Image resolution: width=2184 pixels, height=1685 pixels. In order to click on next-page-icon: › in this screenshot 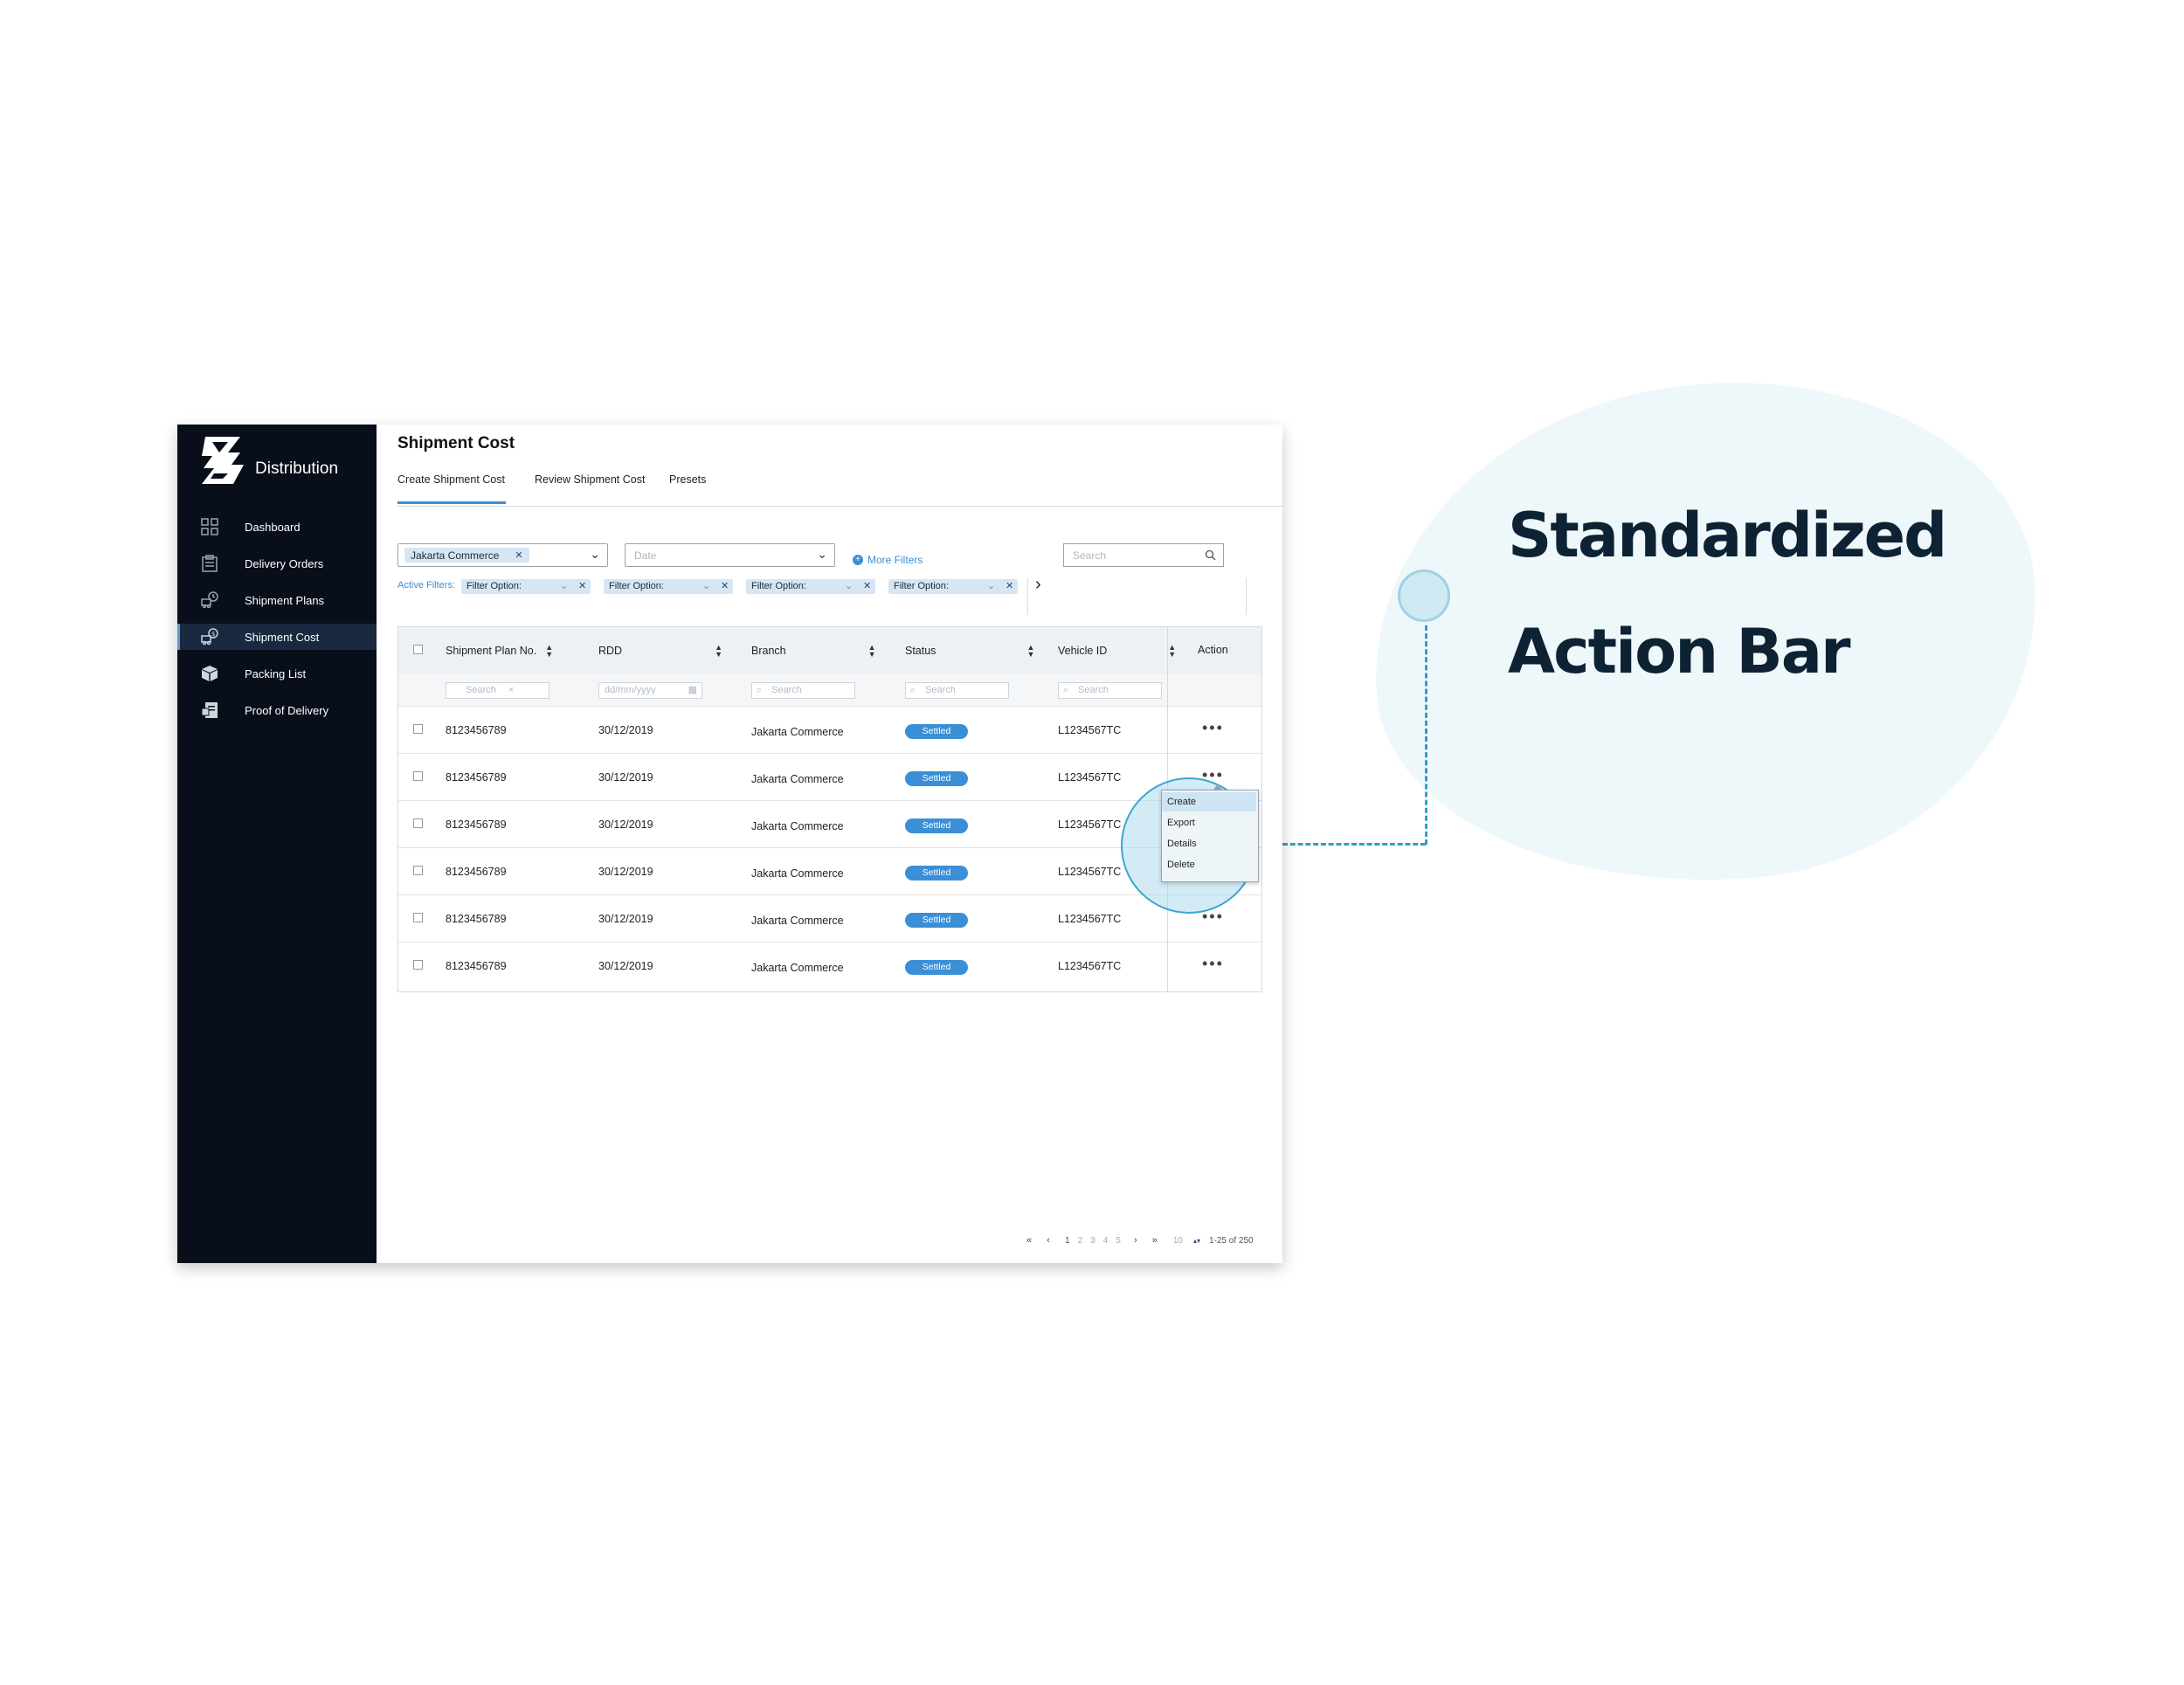, I will do `click(1136, 1240)`.